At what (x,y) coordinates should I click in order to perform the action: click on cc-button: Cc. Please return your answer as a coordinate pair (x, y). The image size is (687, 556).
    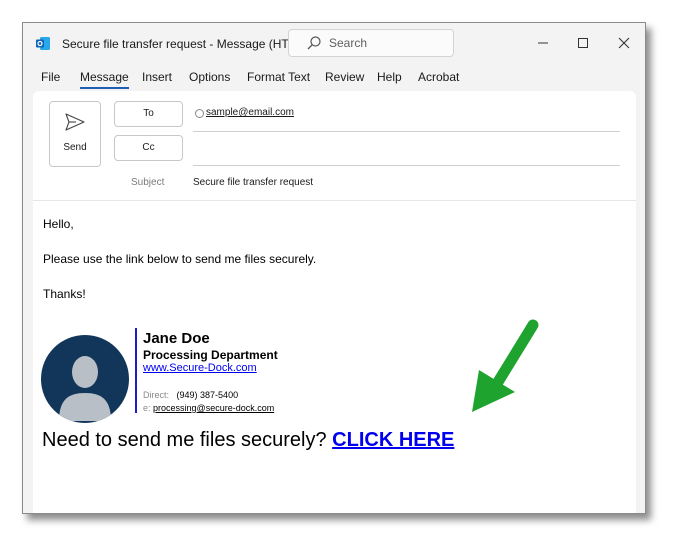
    Looking at the image, I should click on (148, 148).